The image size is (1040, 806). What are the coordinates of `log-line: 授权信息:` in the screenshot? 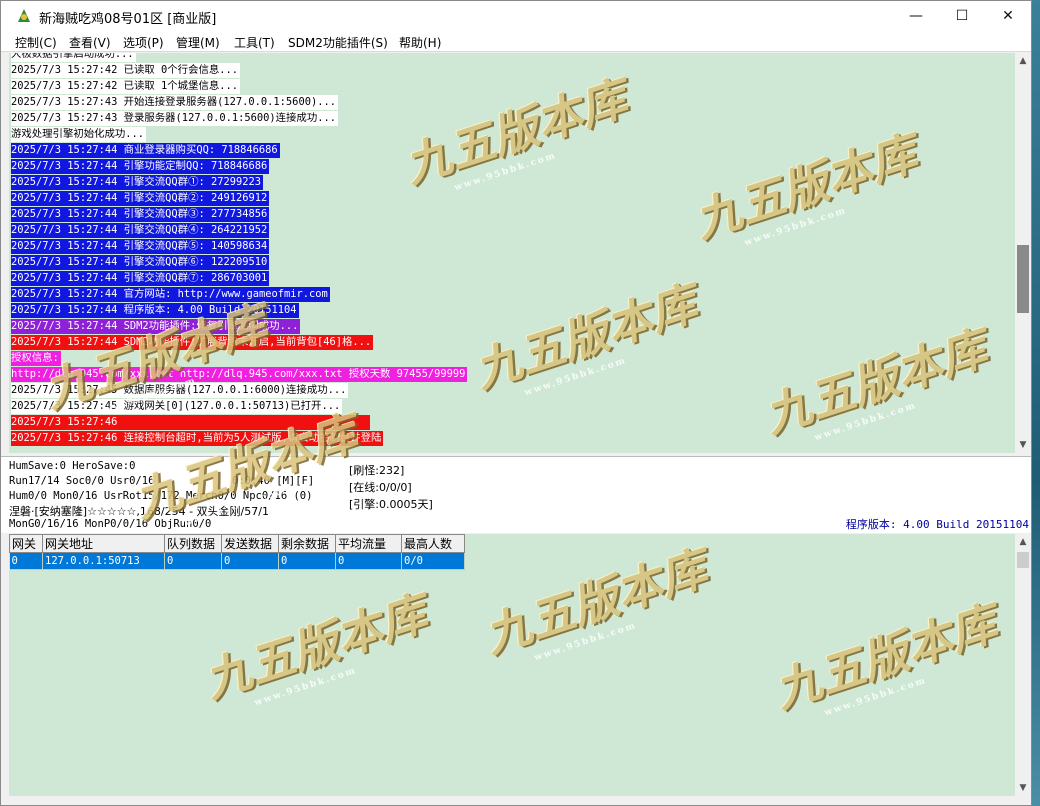 It's located at (36, 358).